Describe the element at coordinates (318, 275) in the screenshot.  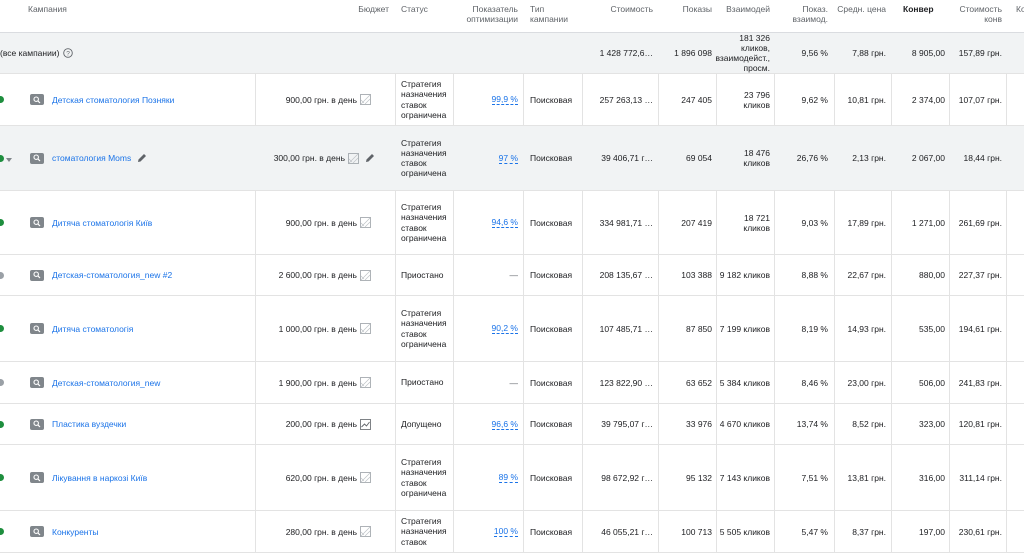
I see `budget-value: 2 600,00 грн. в день` at that location.